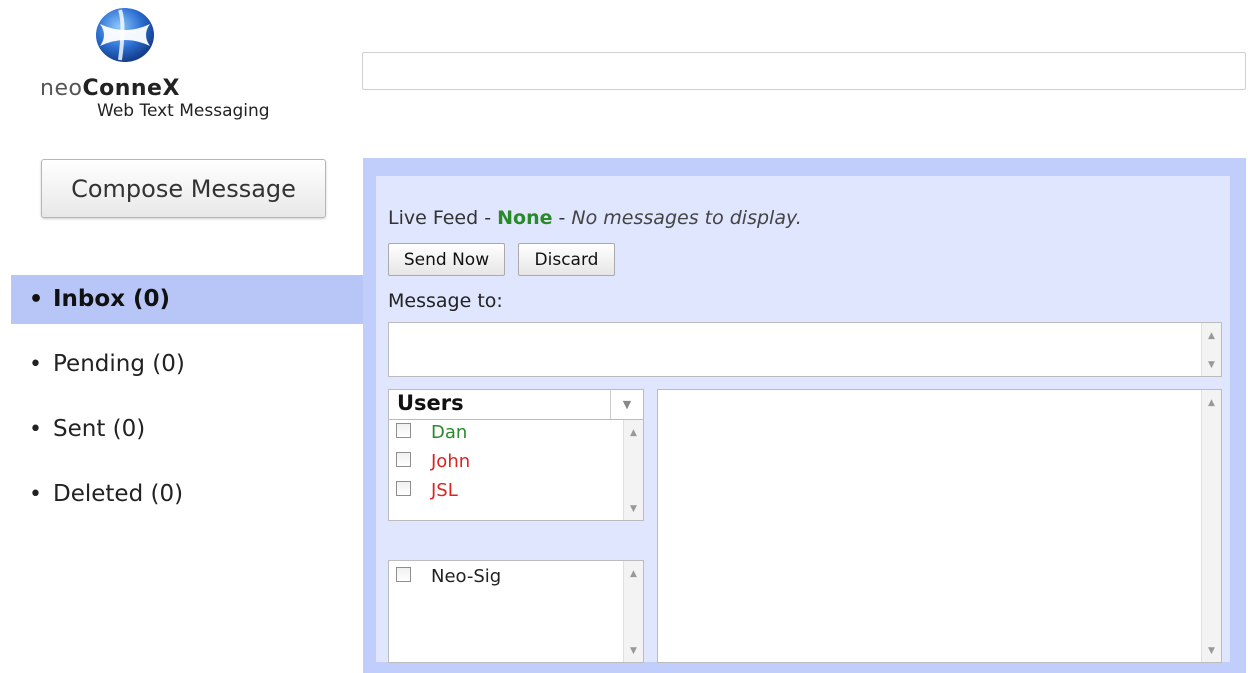 The height and width of the screenshot is (673, 1248). I want to click on list-item: John, so click(433, 465).